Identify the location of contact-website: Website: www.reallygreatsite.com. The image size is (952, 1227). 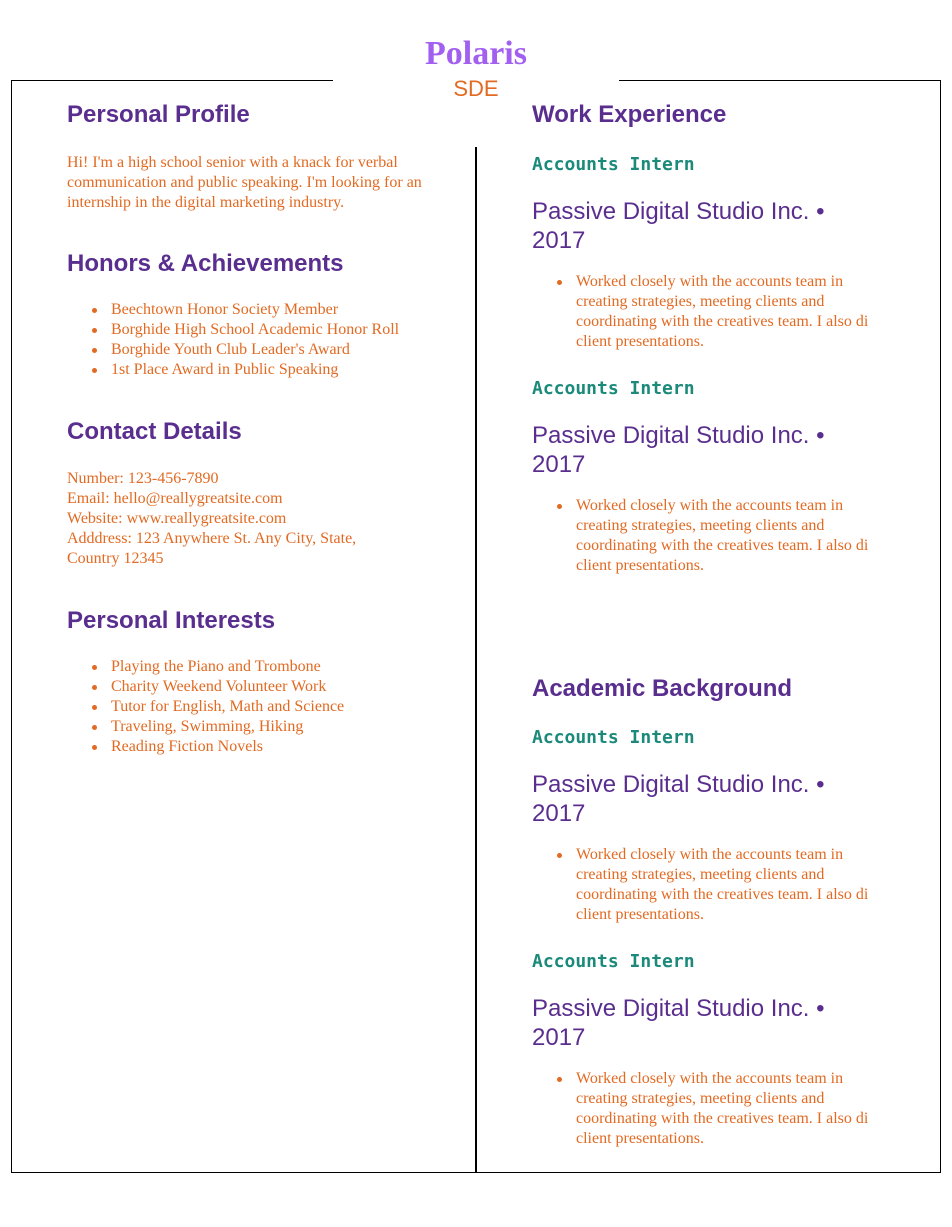
(177, 518).